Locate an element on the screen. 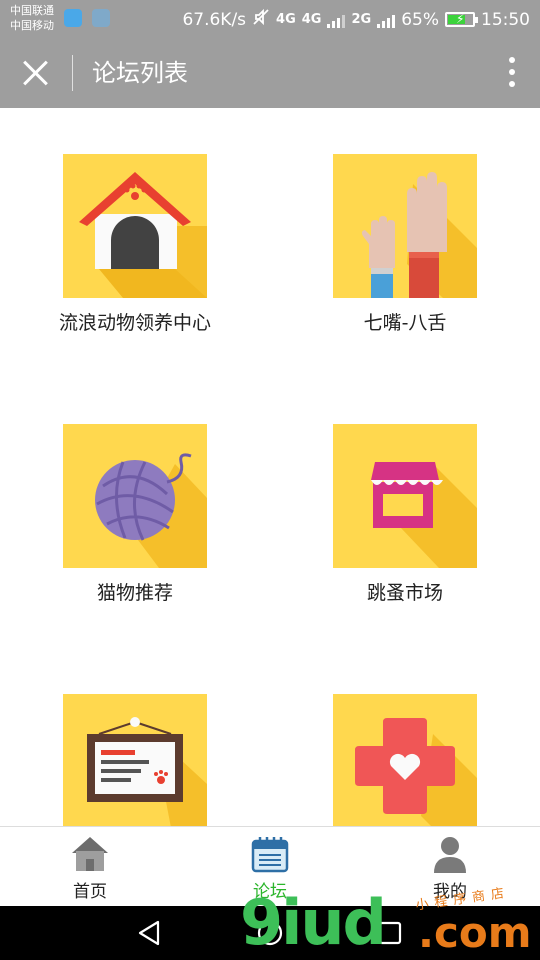 This screenshot has height=960, width=540. network-type-3: 2G is located at coordinates (361, 19).